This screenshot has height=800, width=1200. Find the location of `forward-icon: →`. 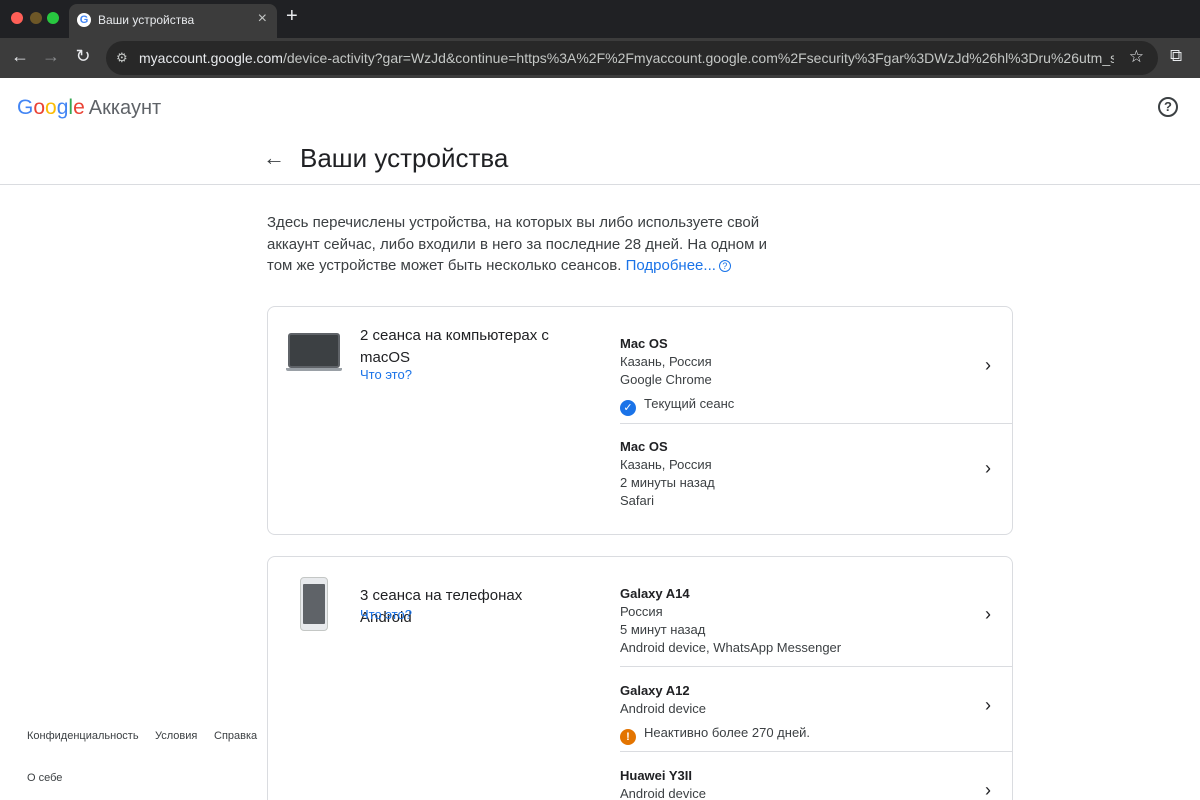

forward-icon: → is located at coordinates (51, 56).